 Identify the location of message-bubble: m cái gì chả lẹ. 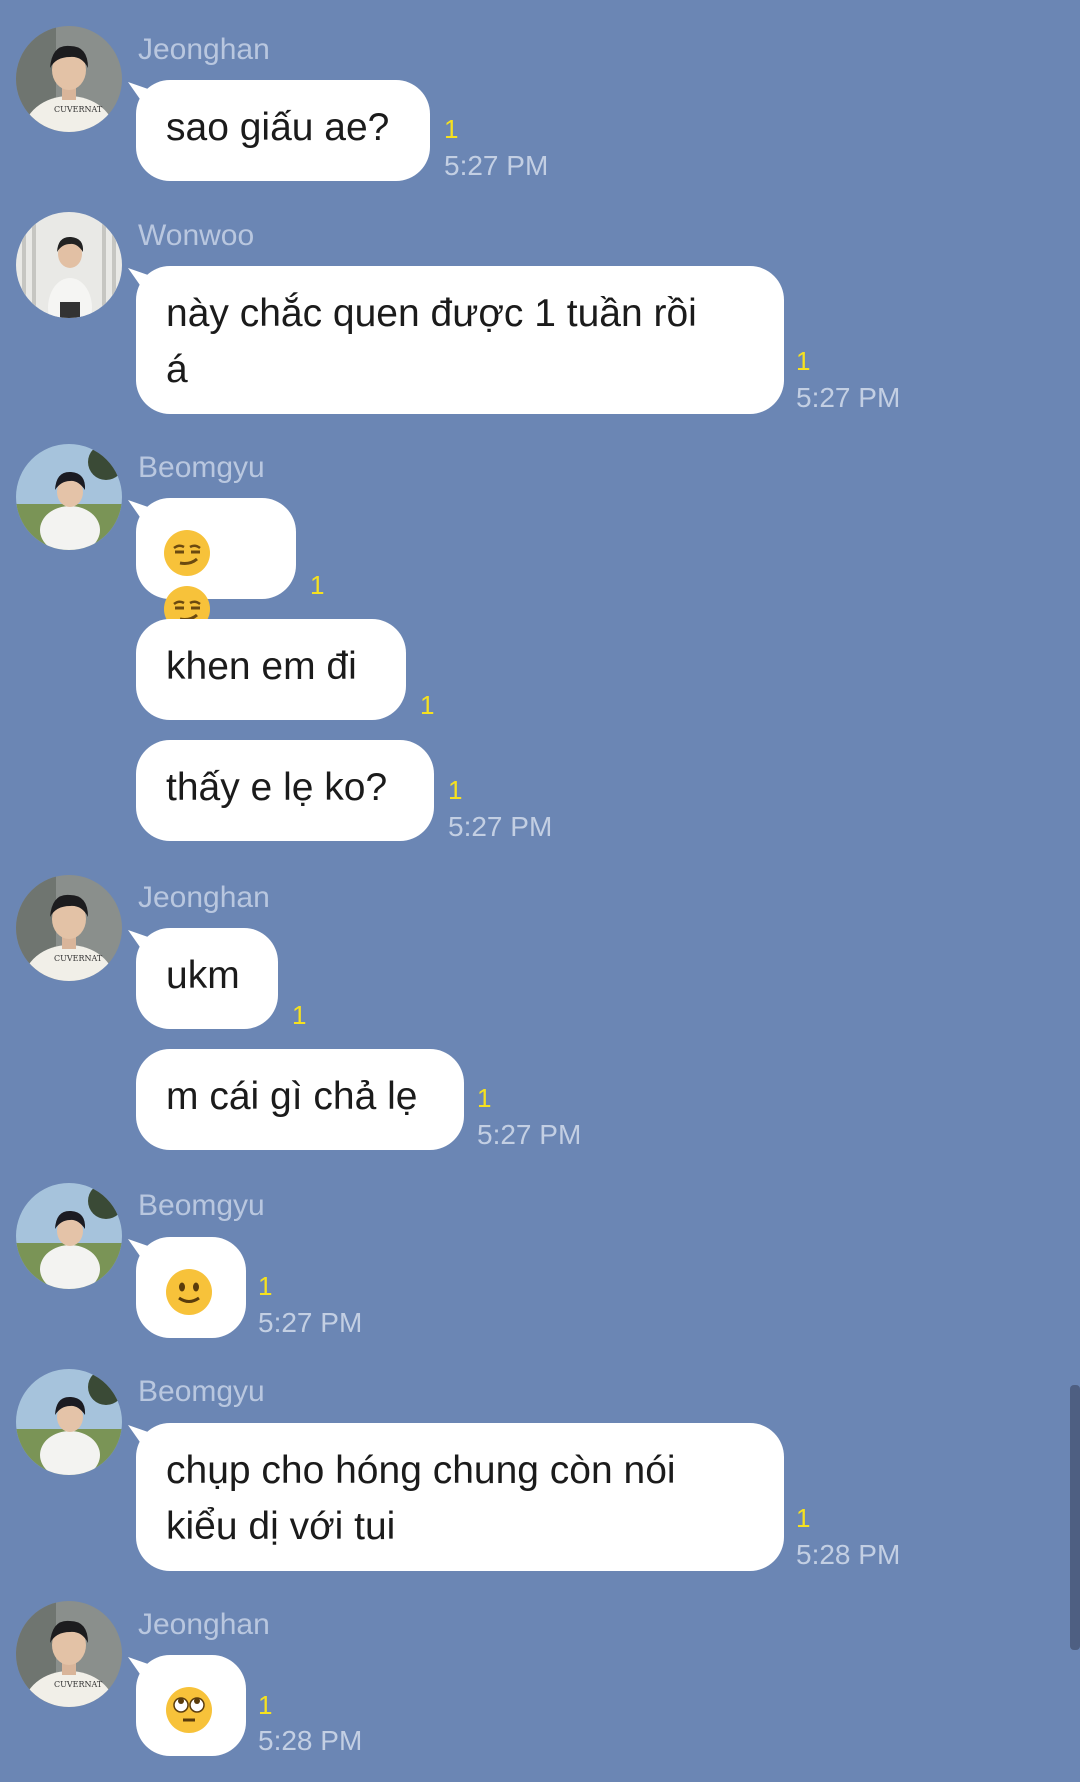
(300, 1099).